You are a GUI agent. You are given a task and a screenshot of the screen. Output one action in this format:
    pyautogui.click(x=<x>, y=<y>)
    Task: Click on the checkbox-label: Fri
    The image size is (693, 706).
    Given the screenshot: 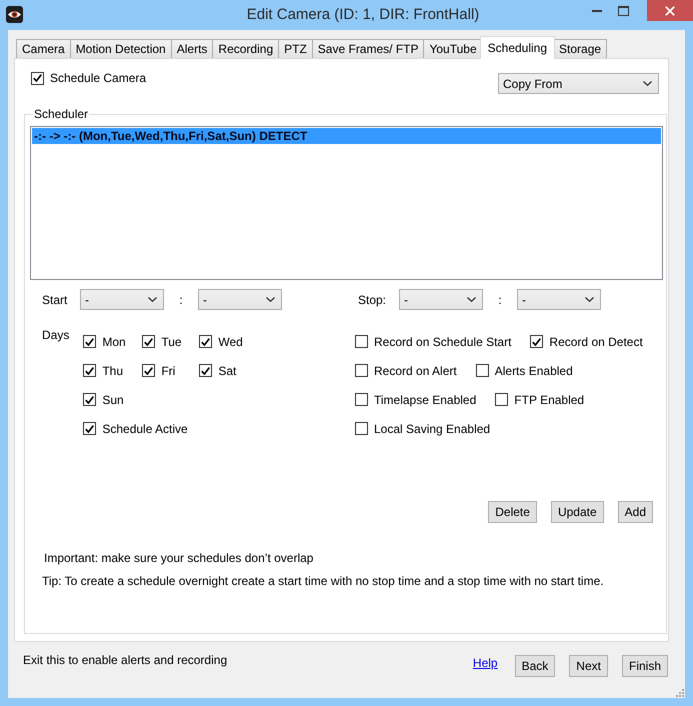 What is the action you would take?
    pyautogui.click(x=168, y=371)
    